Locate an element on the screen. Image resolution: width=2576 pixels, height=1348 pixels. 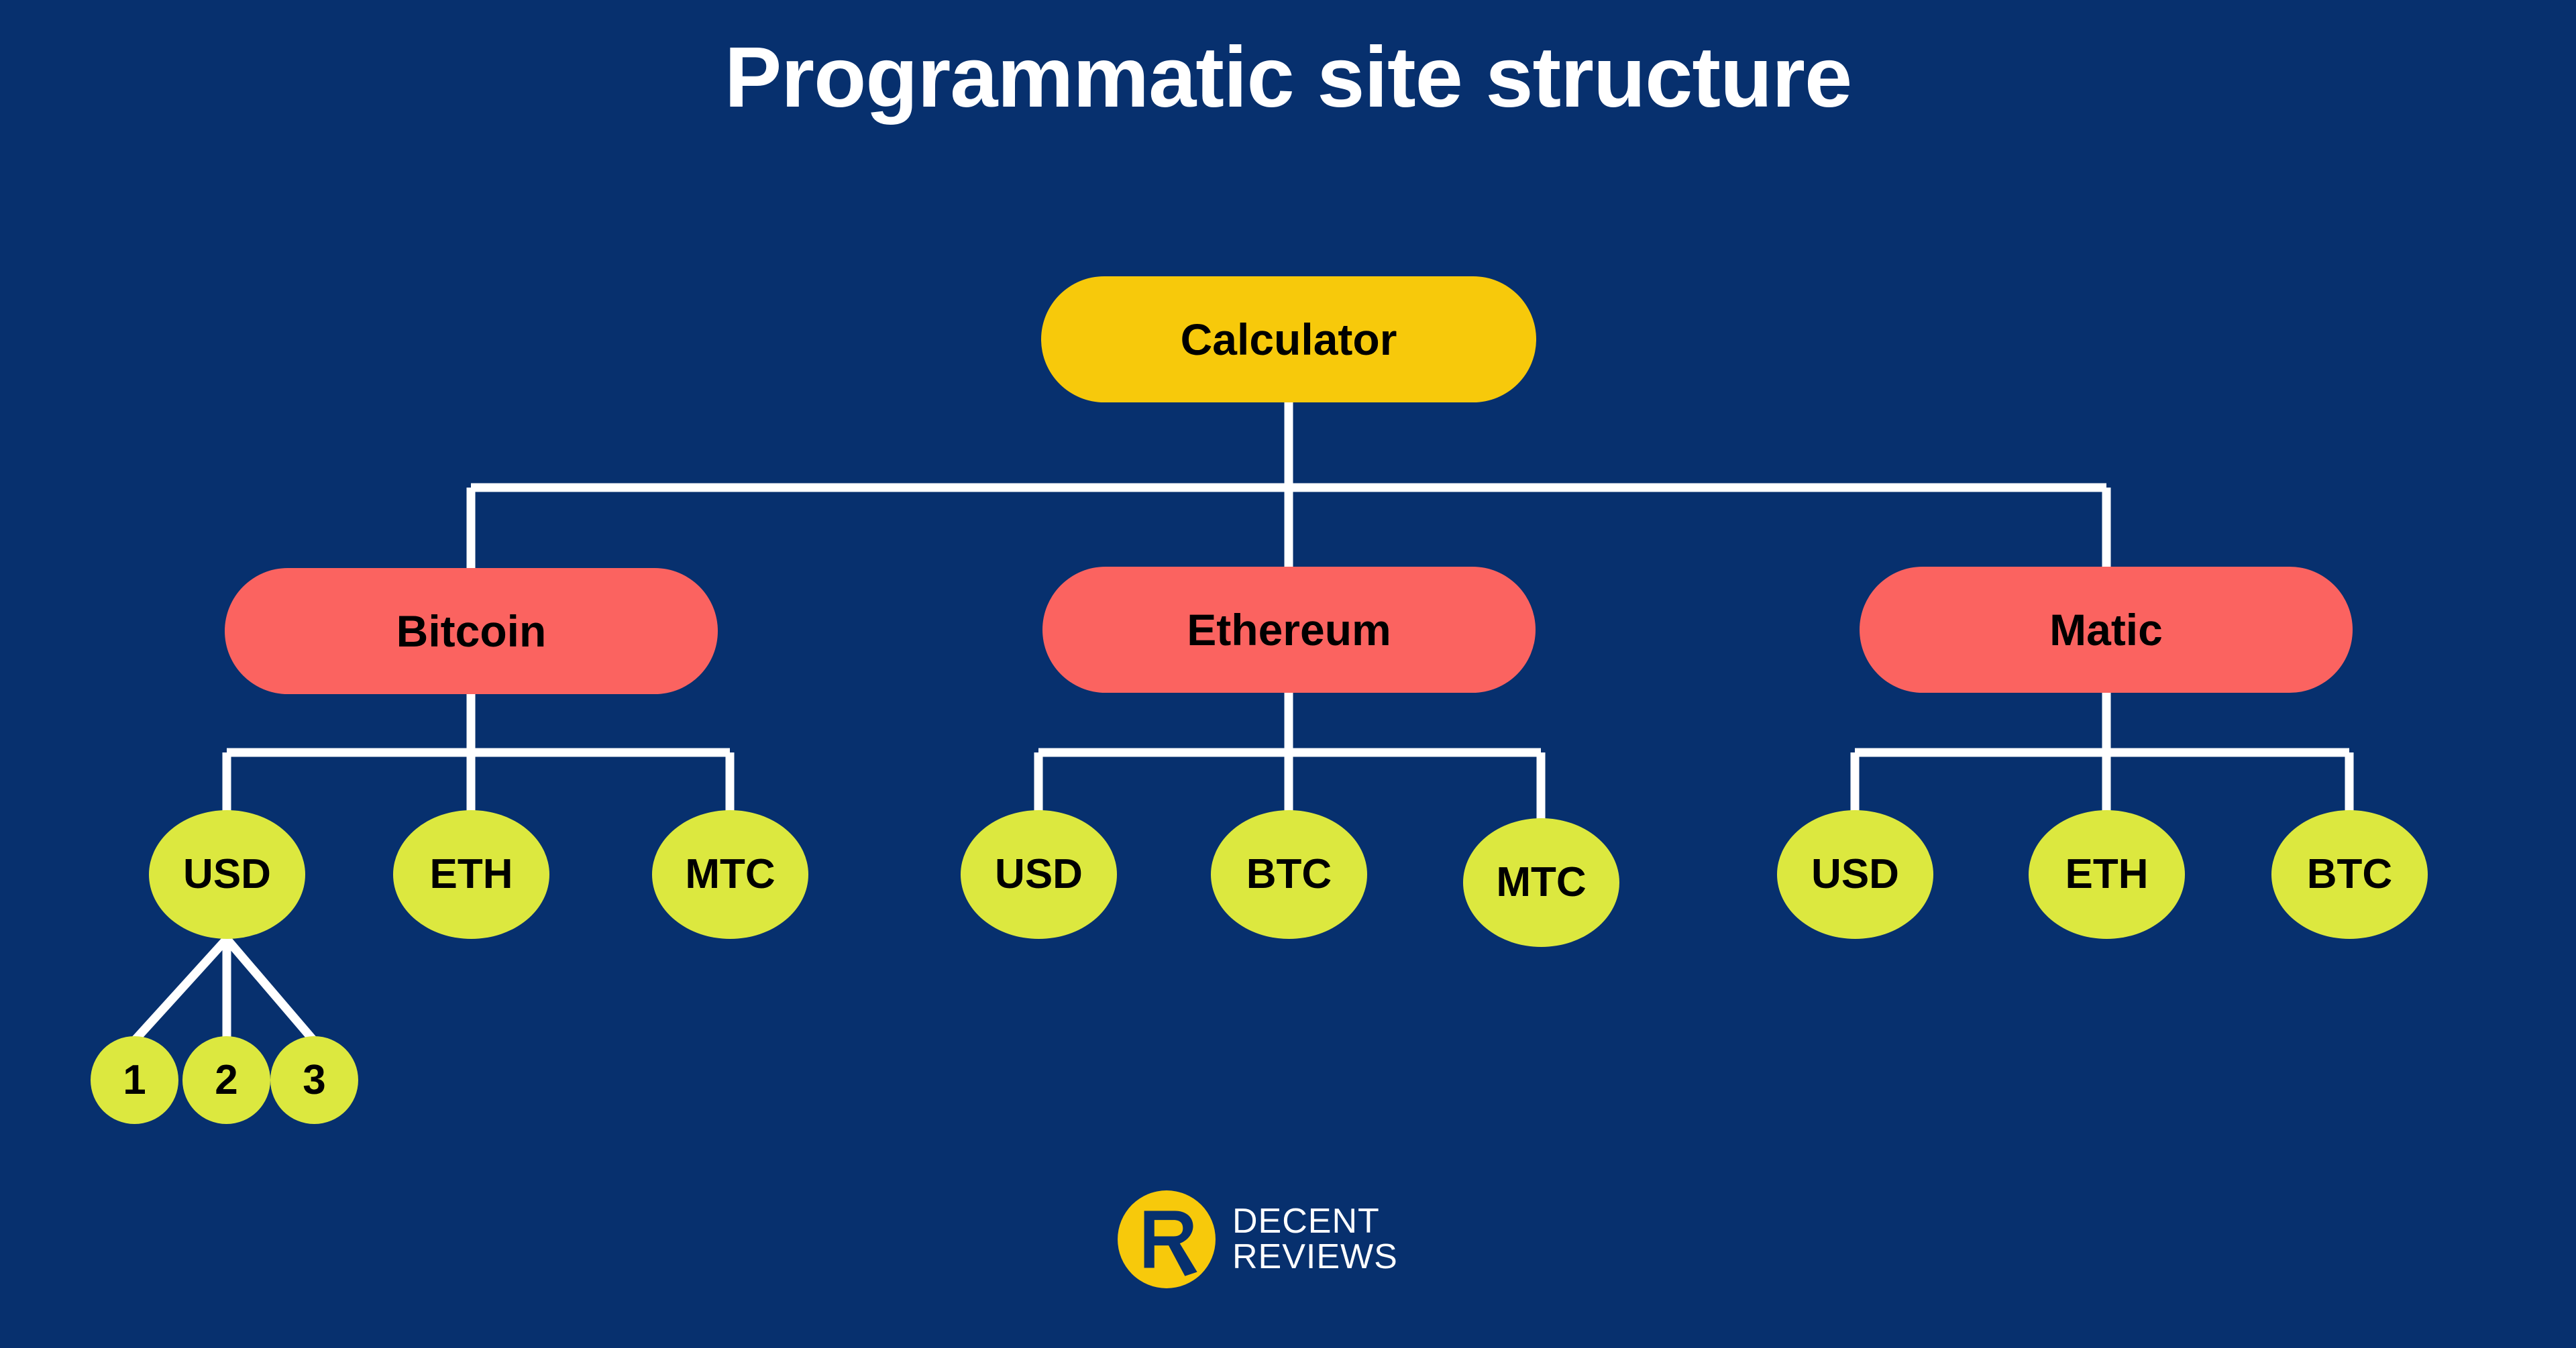
node-matic: Matic is located at coordinates (2106, 630).